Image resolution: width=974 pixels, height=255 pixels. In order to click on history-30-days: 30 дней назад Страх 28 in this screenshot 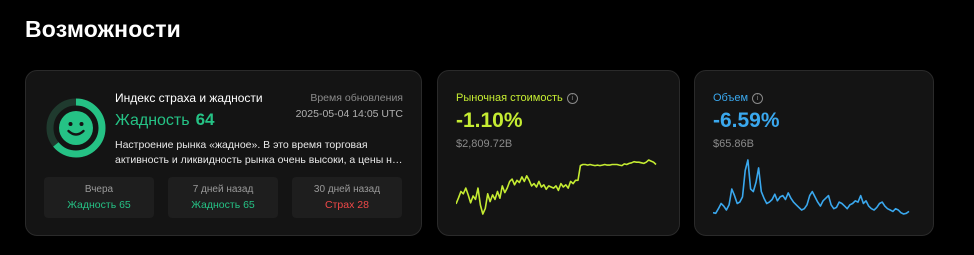, I will do `click(347, 197)`.